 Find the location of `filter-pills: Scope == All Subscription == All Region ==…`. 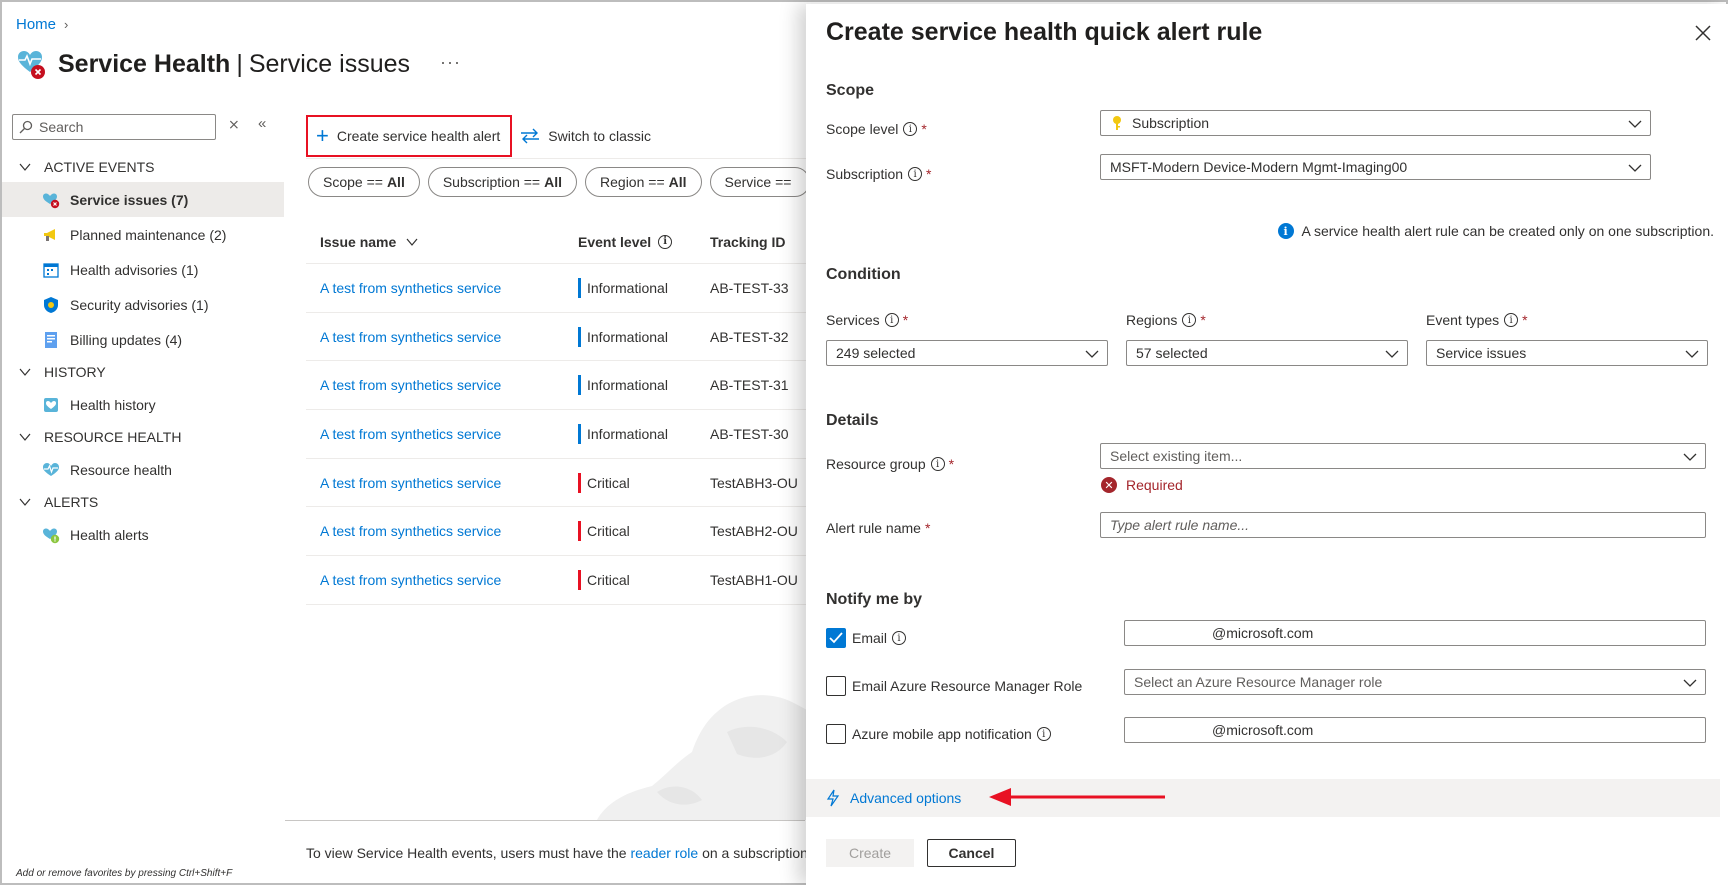

filter-pills: Scope == All Subscription == All Region ==… is located at coordinates (559, 182).